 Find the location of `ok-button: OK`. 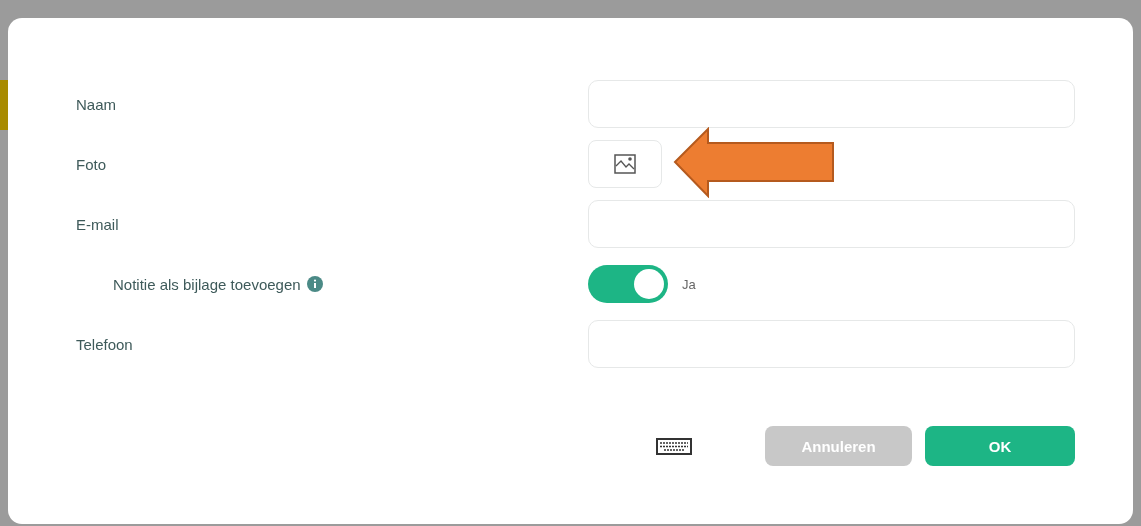

ok-button: OK is located at coordinates (1000, 446).